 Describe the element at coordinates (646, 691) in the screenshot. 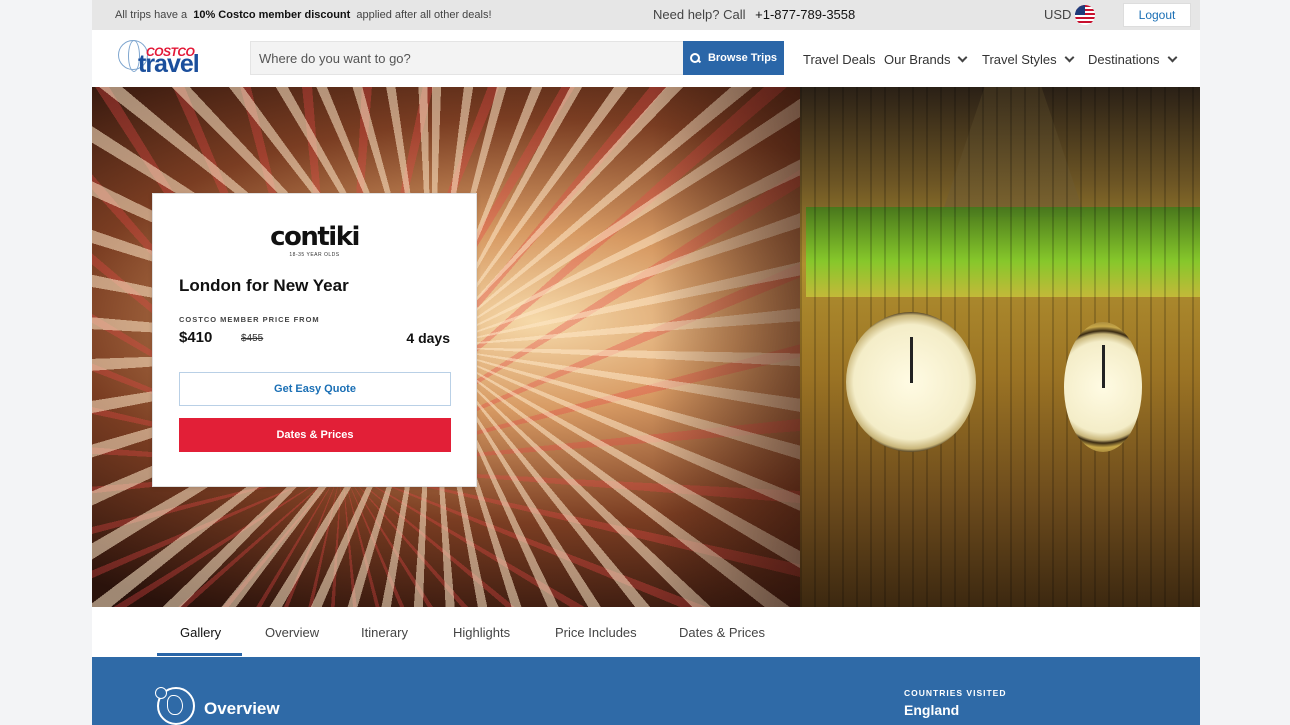

I see `overview-section: Overview COUNTRIES VISITED England` at that location.